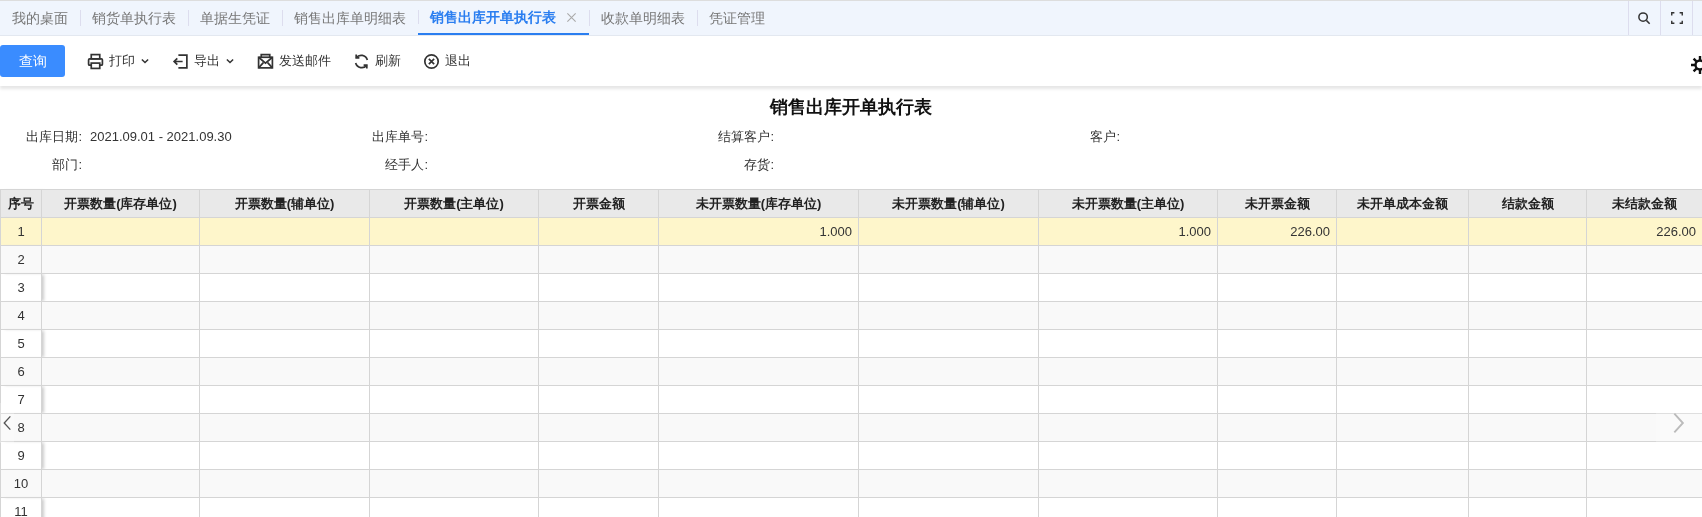  Describe the element at coordinates (1676, 18) in the screenshot. I see `fullscreen-icon` at that location.